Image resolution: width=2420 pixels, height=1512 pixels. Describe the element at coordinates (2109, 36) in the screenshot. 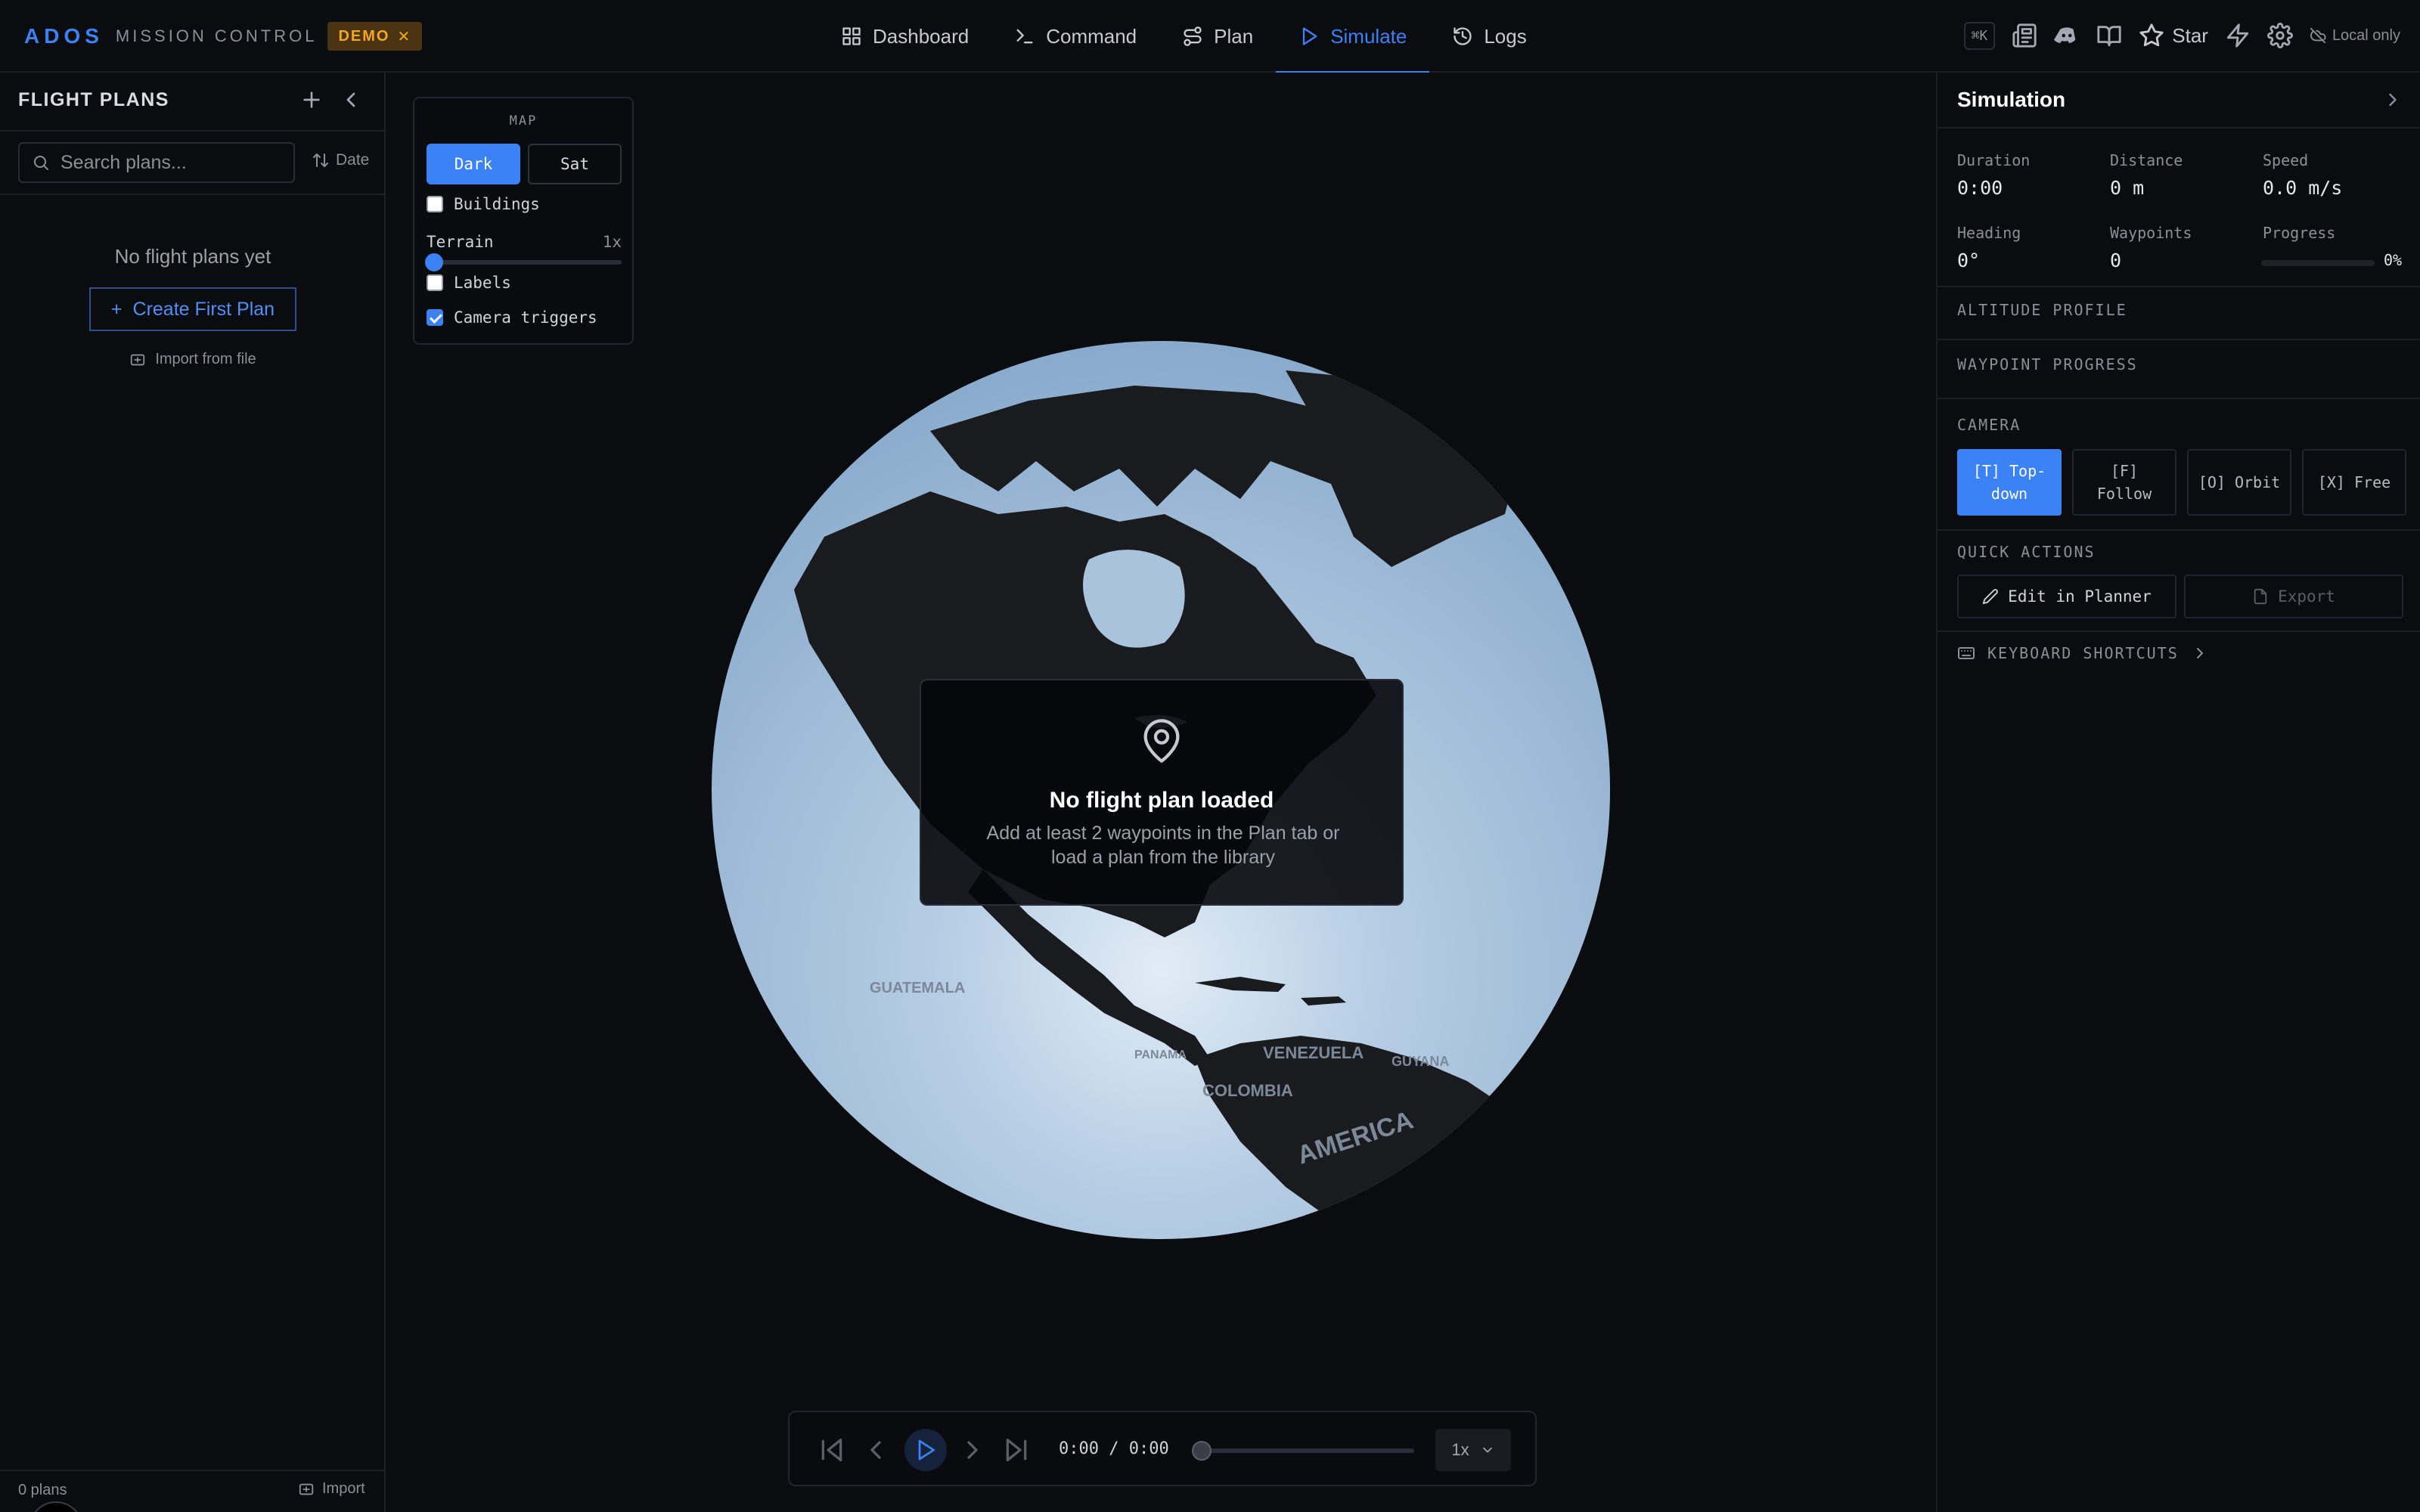

I see `book-open-icon` at that location.